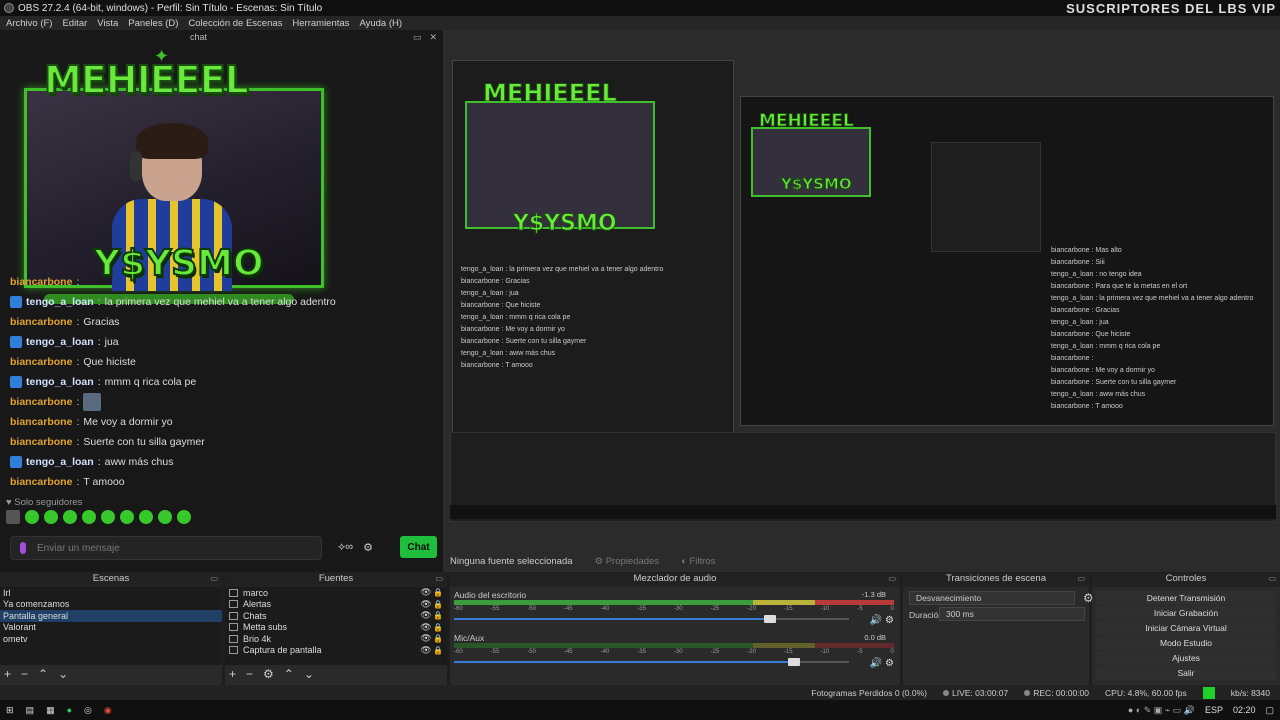 The image size is (1280, 720). I want to click on browser-icon, so click(233, 604).